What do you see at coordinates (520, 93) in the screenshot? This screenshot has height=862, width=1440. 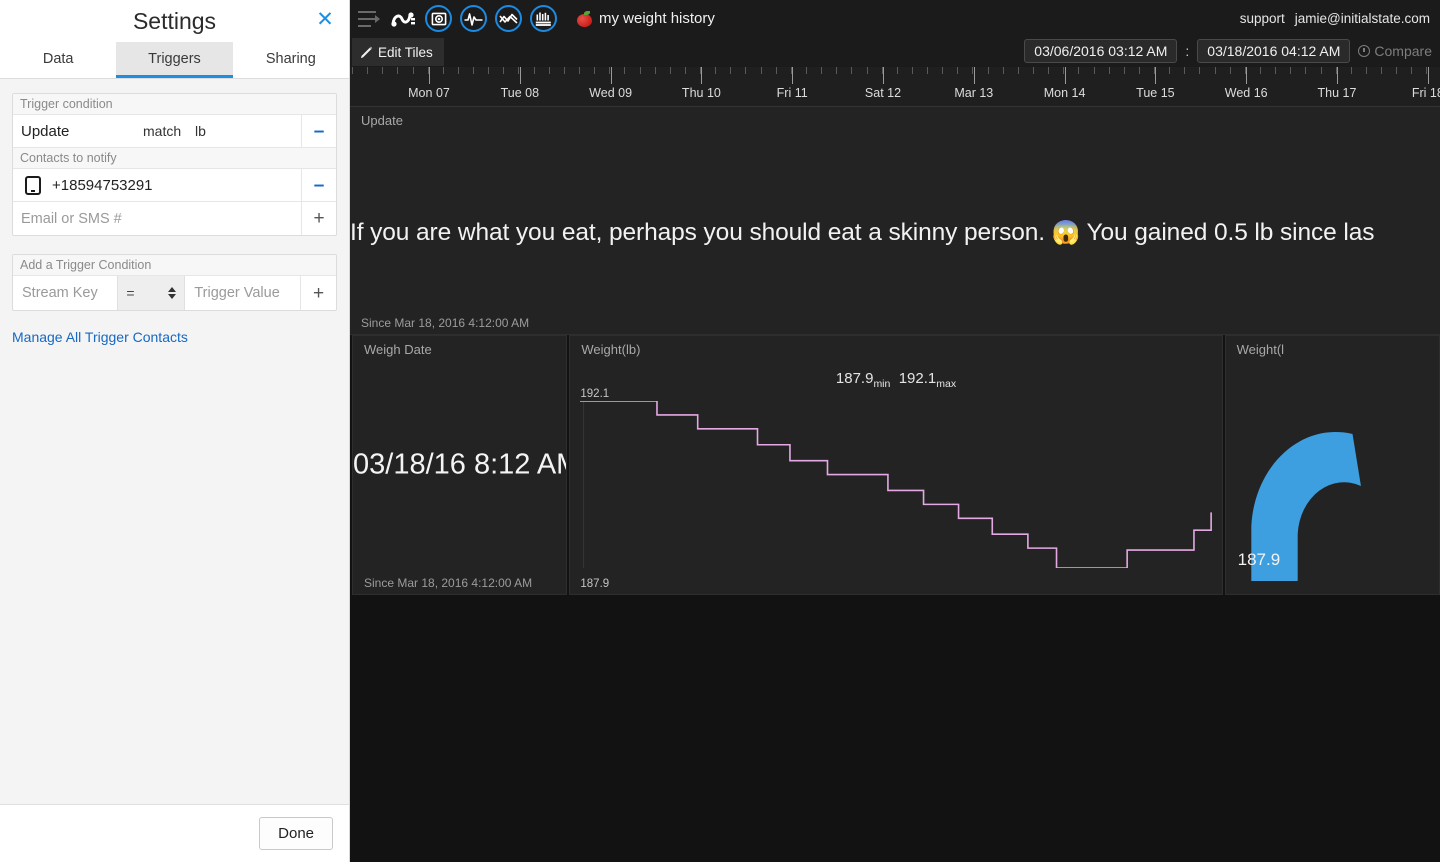 I see `ruler-day-label: Tue 08` at bounding box center [520, 93].